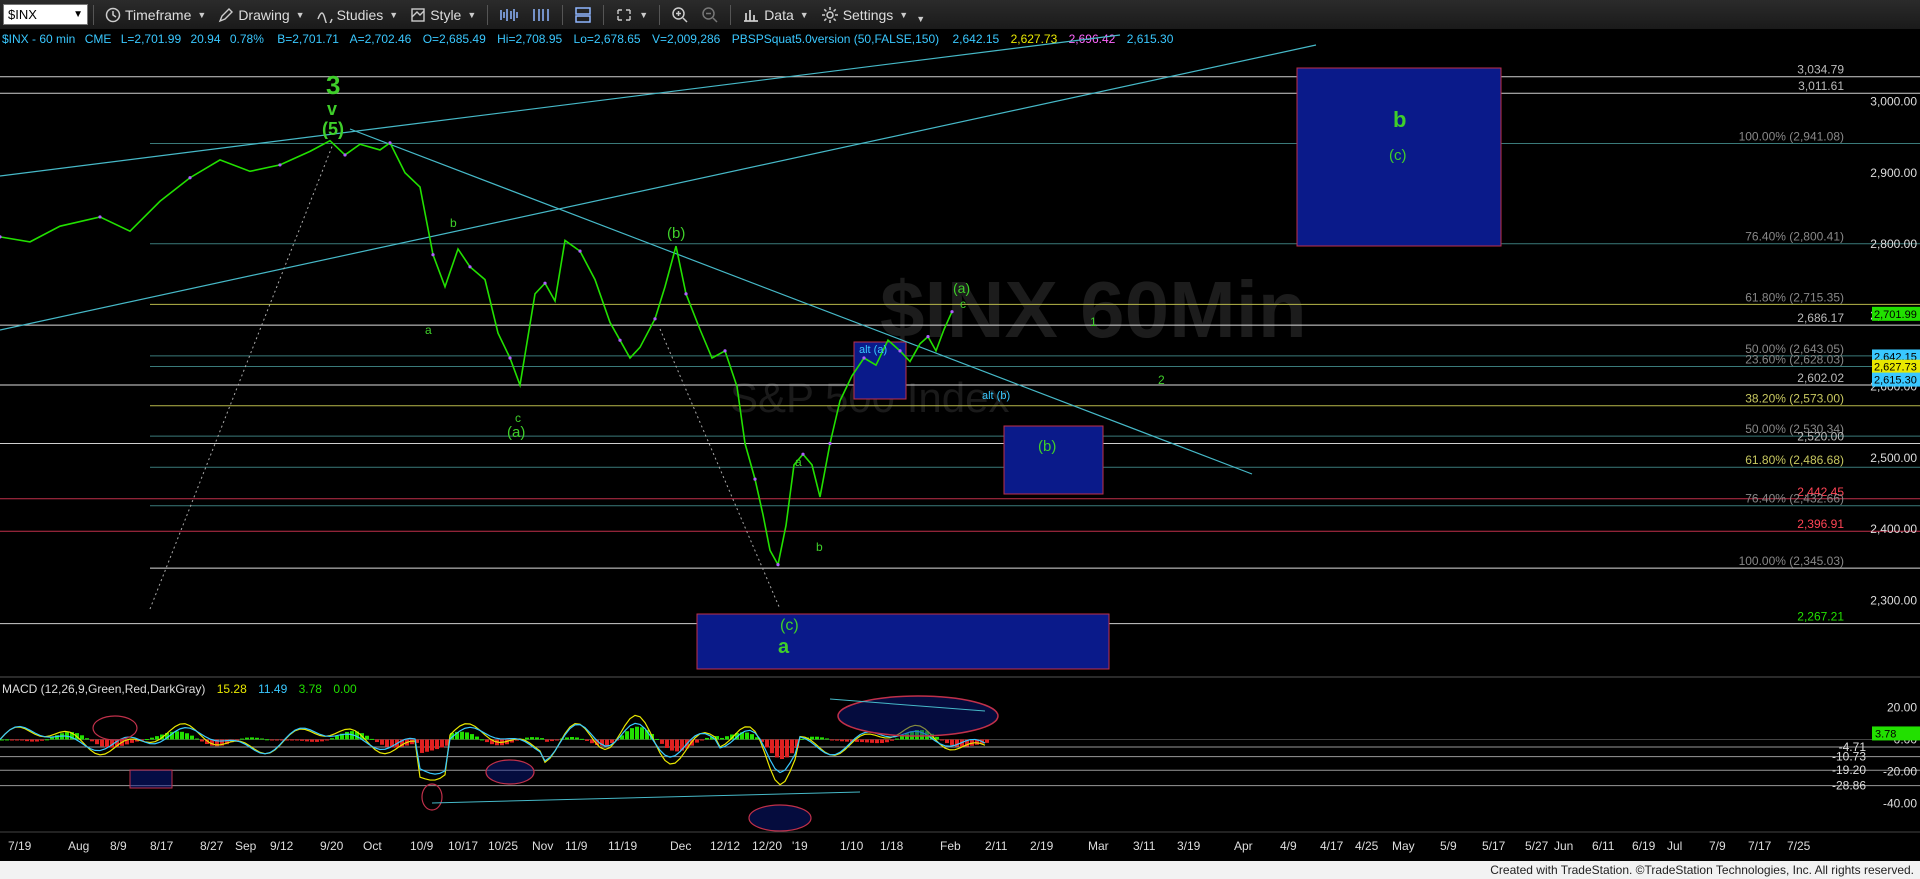 The image size is (1920, 879). I want to click on window-layout-button, so click(583, 15).